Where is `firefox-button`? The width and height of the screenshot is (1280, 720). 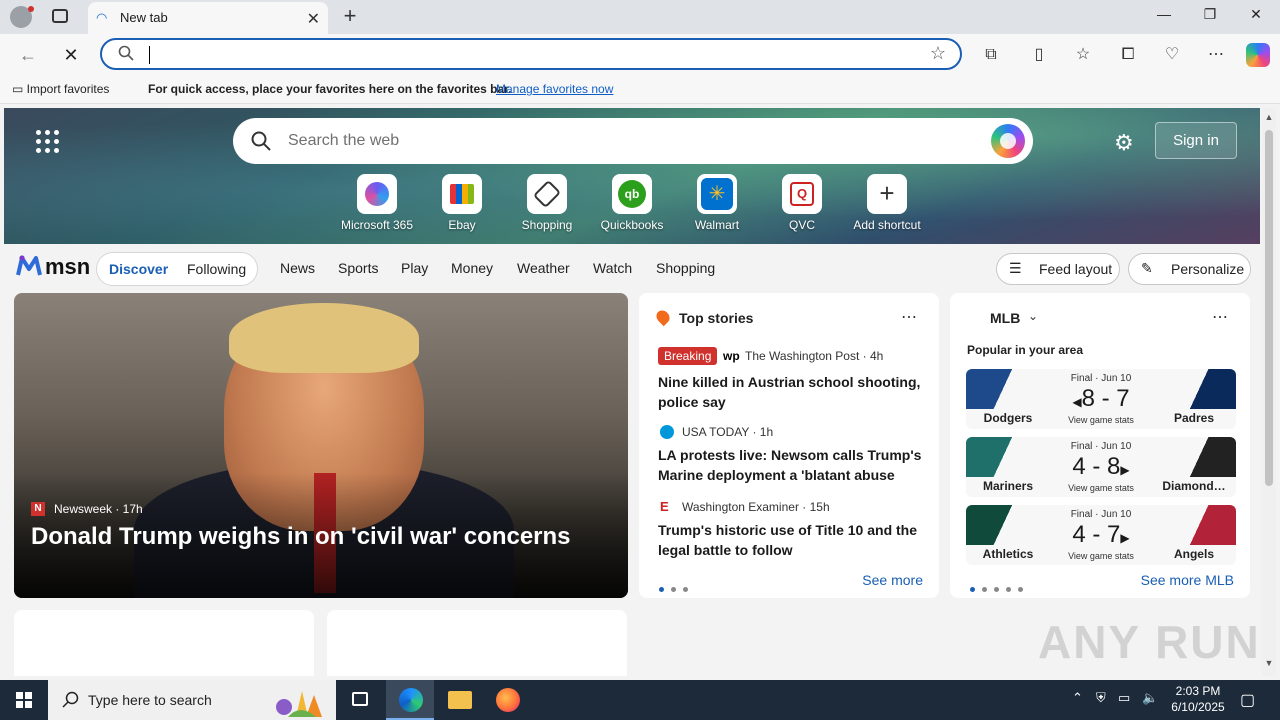 firefox-button is located at coordinates (508, 700).